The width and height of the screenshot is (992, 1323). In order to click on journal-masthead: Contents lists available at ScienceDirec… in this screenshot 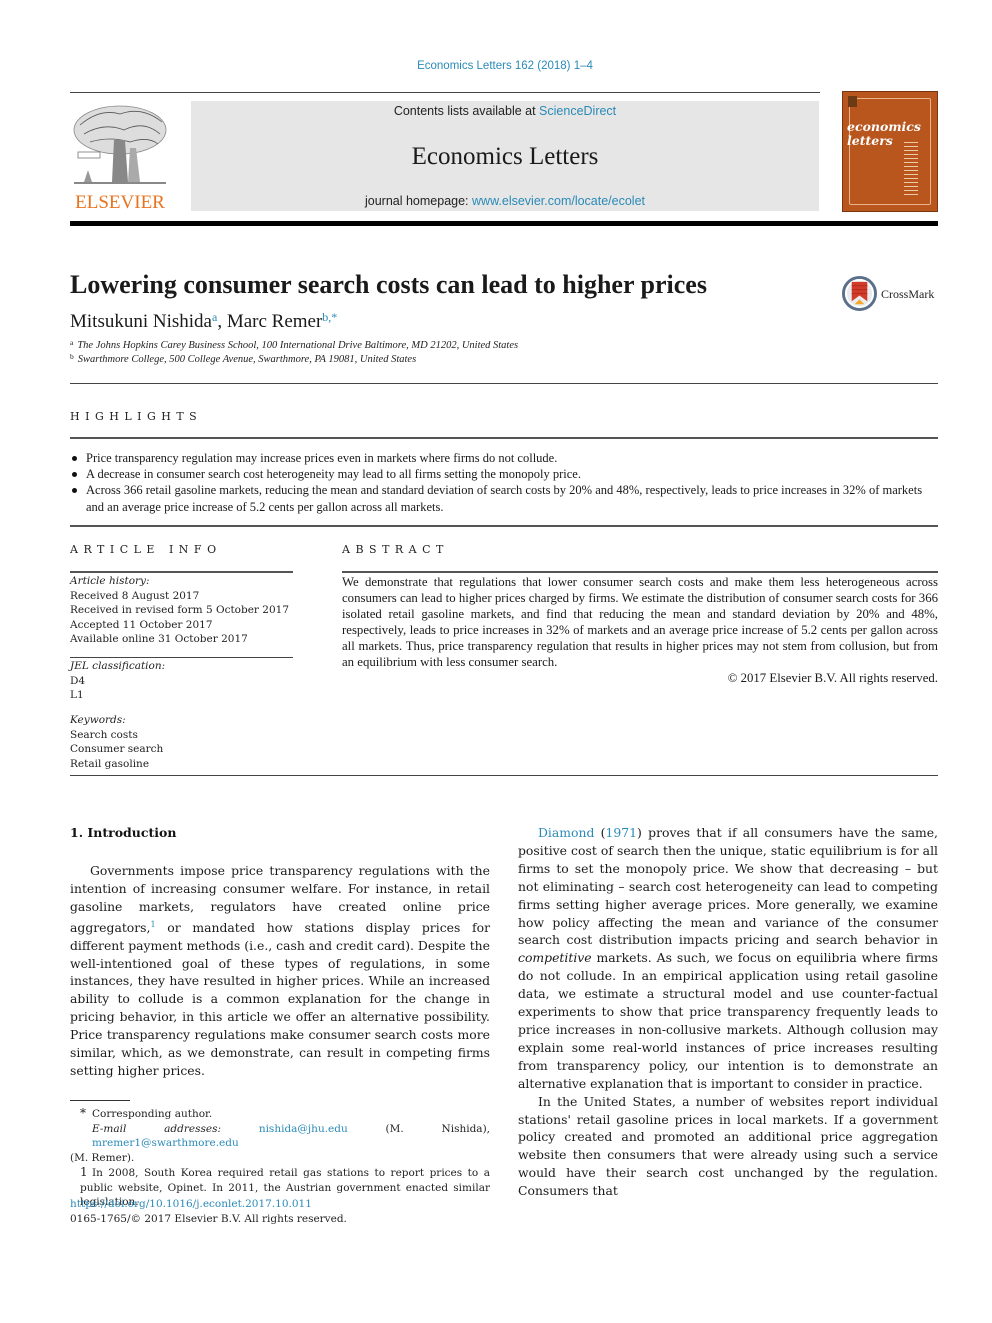, I will do `click(505, 156)`.